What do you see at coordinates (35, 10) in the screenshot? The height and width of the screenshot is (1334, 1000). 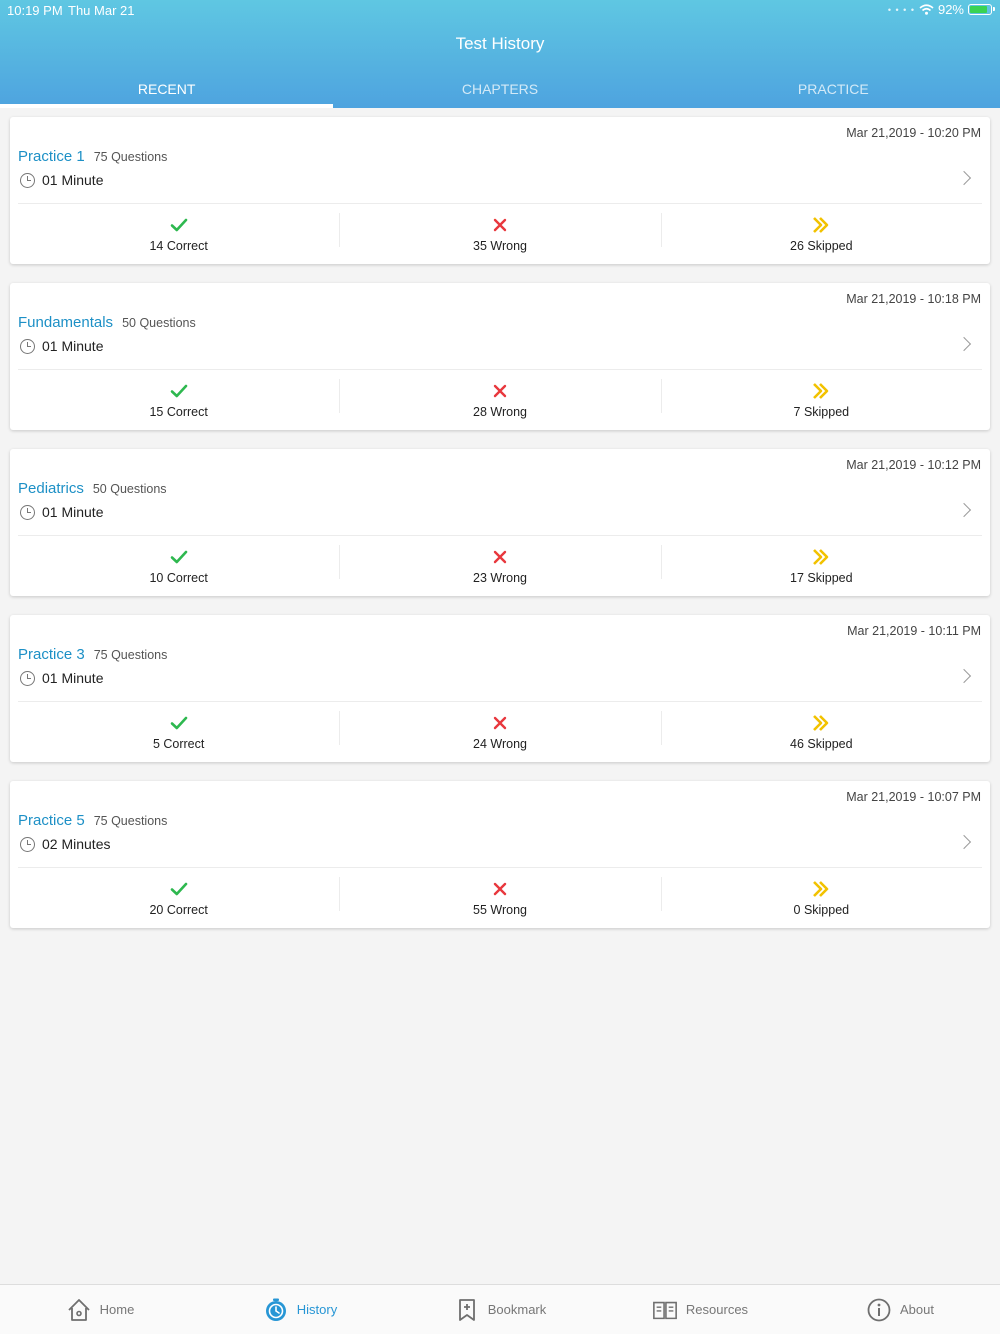 I see `status-time: 10:19 PM` at bounding box center [35, 10].